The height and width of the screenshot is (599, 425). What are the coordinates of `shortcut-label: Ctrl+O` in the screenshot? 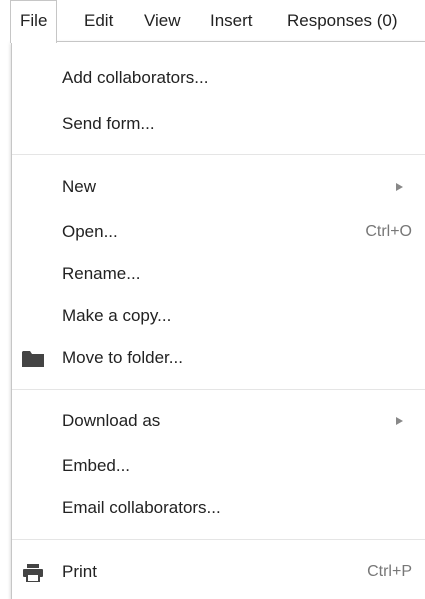 It's located at (388, 231).